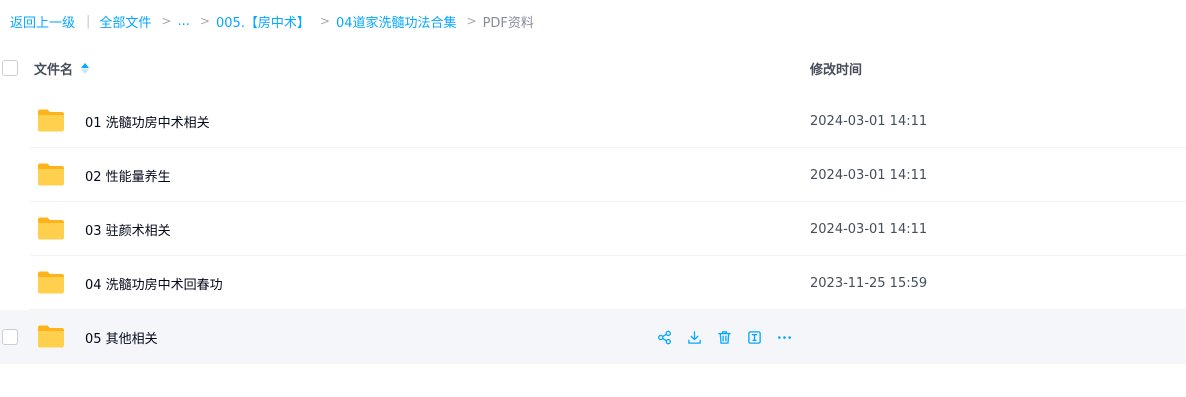 The height and width of the screenshot is (397, 1186). What do you see at coordinates (154, 283) in the screenshot?
I see `file-name: 04 洗髓功房中术回春功` at bounding box center [154, 283].